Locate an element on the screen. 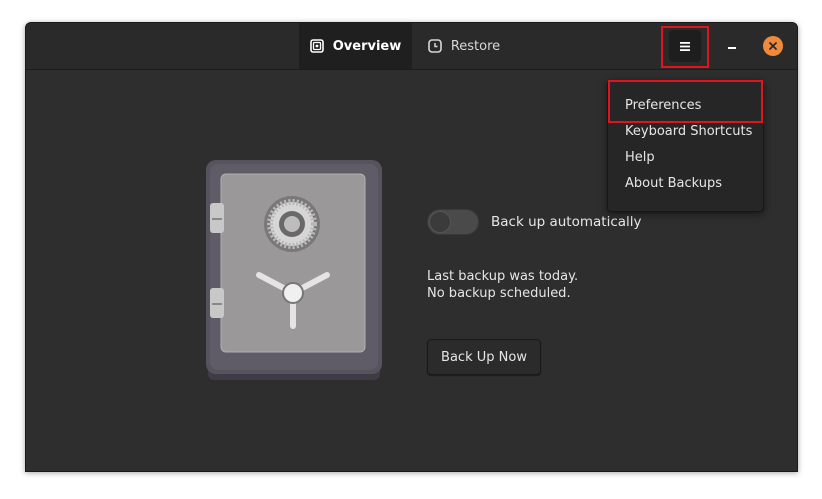  menu-button-highlight is located at coordinates (685, 47).